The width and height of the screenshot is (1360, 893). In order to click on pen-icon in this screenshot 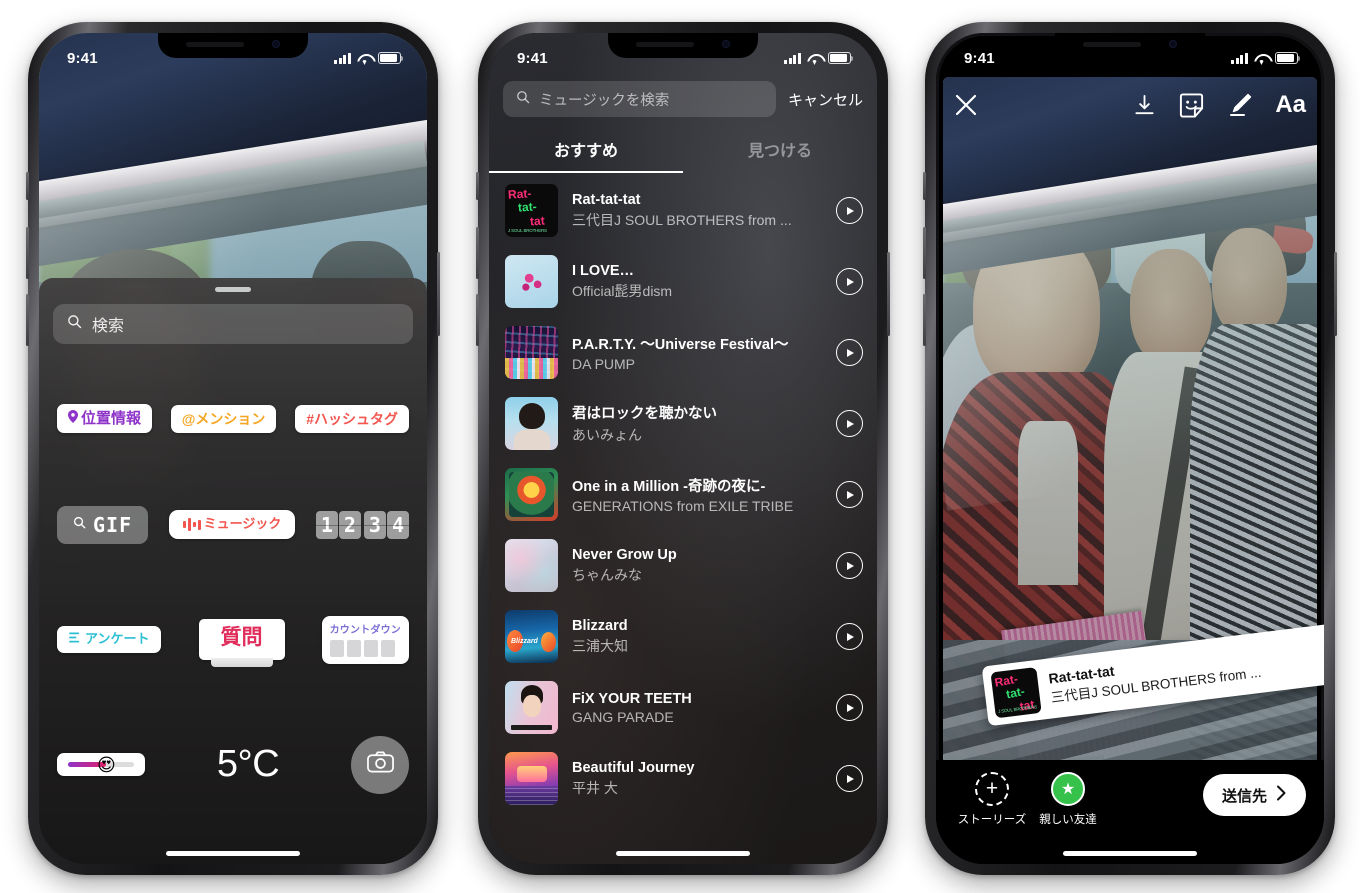, I will do `click(1240, 105)`.